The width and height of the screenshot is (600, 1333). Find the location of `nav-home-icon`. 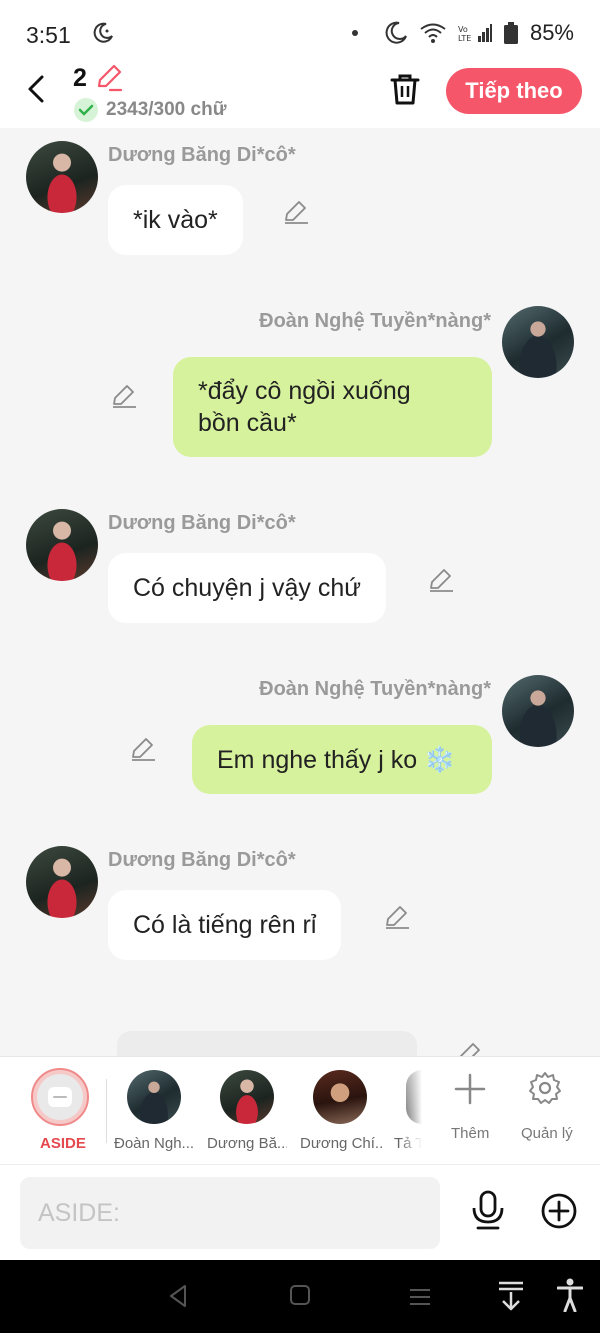

nav-home-icon is located at coordinates (300, 1295).